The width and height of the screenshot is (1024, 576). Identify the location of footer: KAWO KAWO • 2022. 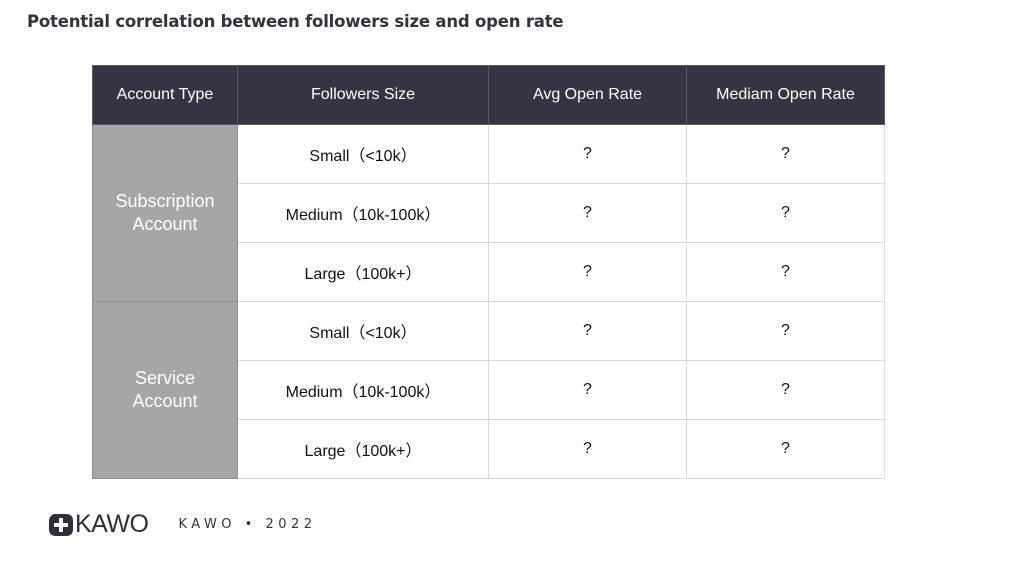
(182, 524).